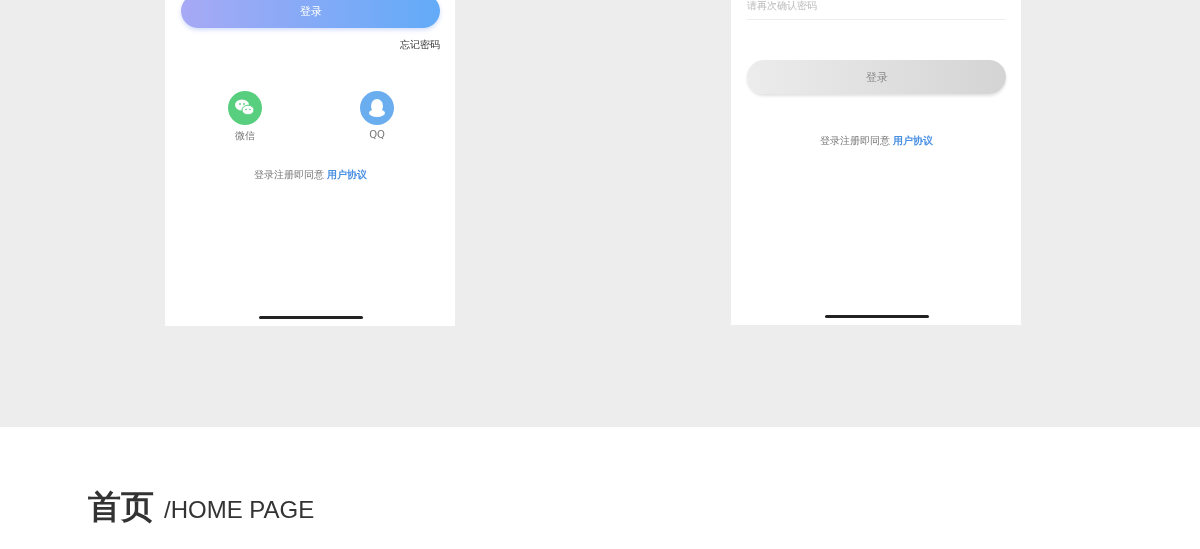  I want to click on social-label: 微信, so click(245, 136).